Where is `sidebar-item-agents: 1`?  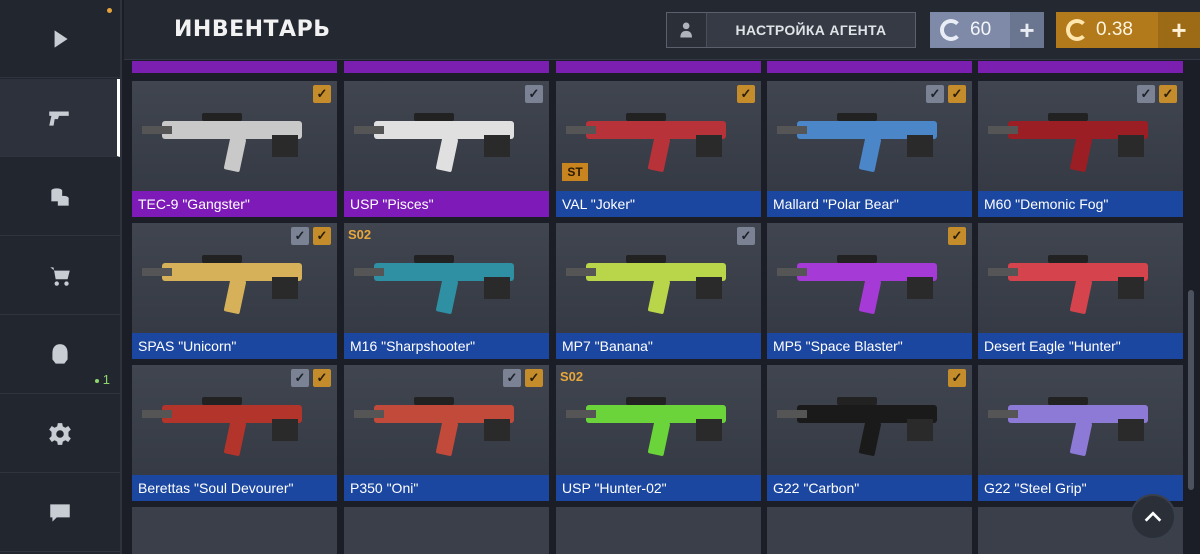 sidebar-item-agents: 1 is located at coordinates (60, 355).